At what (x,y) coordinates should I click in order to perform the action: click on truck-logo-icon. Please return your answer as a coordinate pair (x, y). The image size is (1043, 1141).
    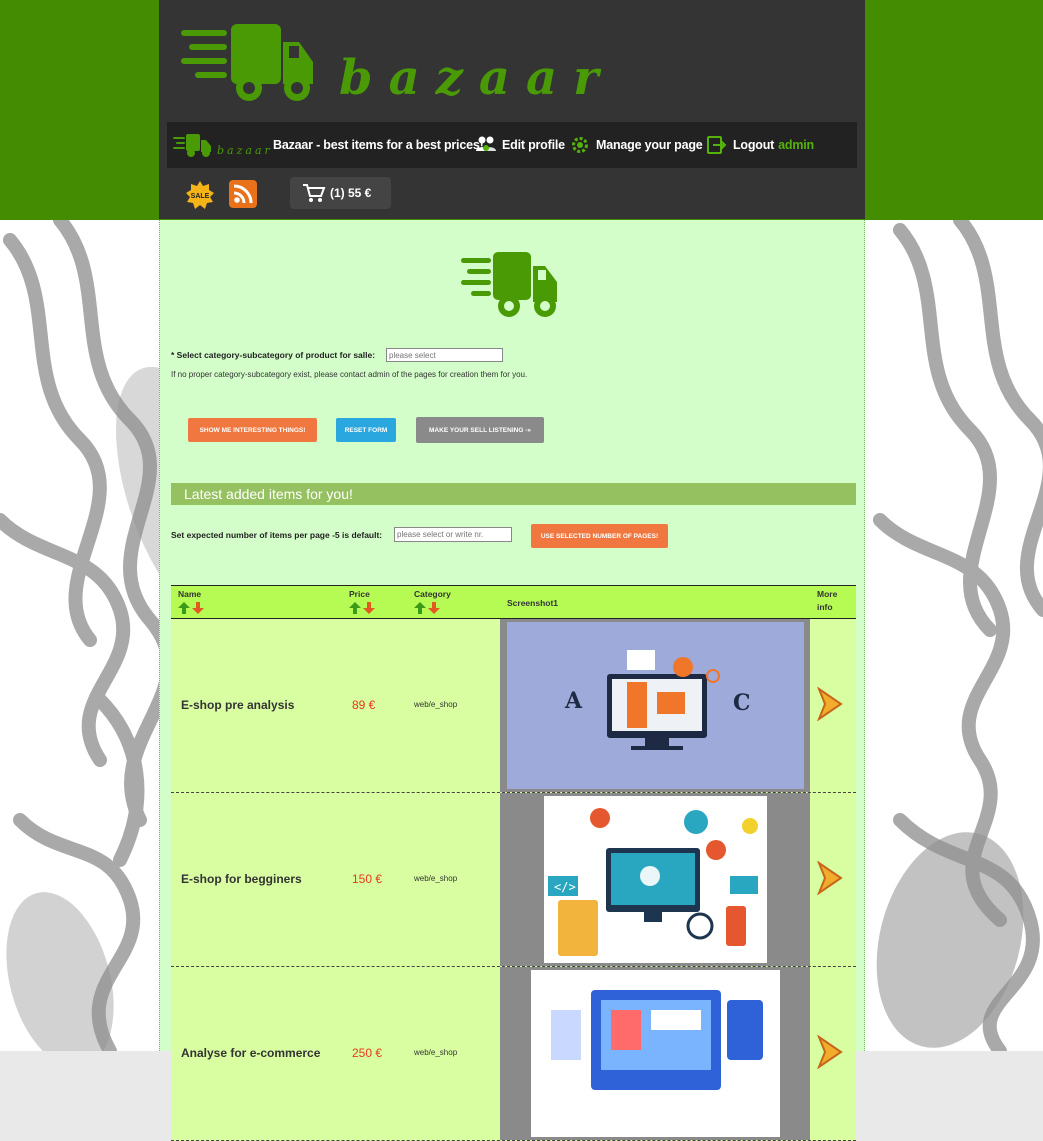
    Looking at the image, I should click on (247, 62).